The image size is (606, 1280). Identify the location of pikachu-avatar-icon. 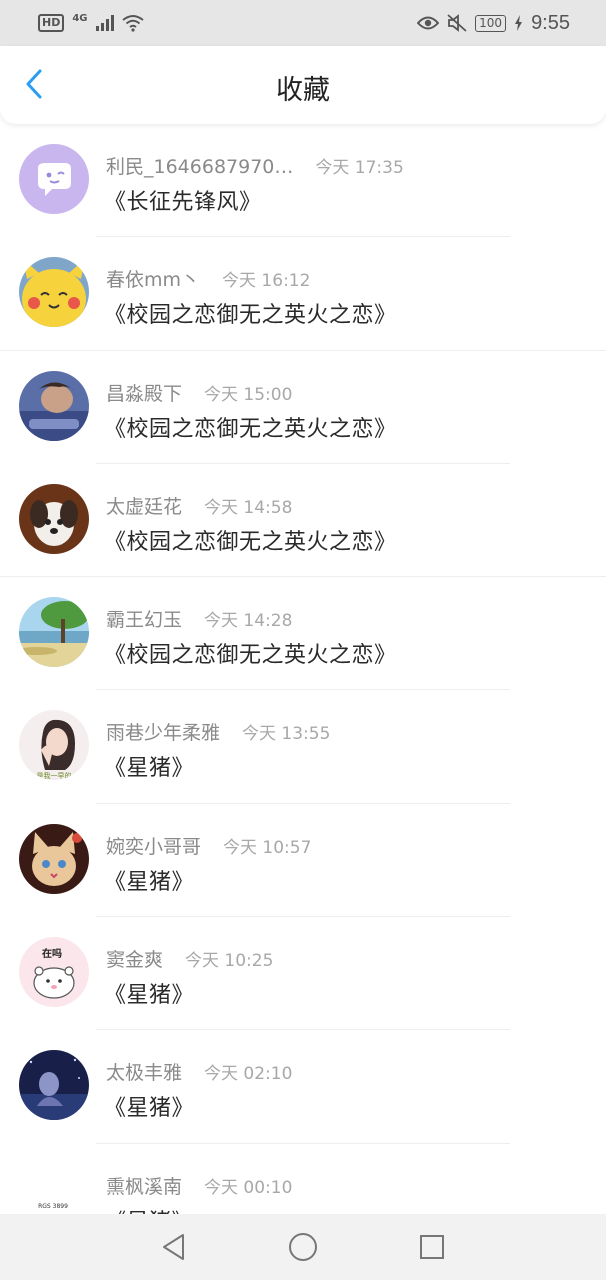
(54, 292).